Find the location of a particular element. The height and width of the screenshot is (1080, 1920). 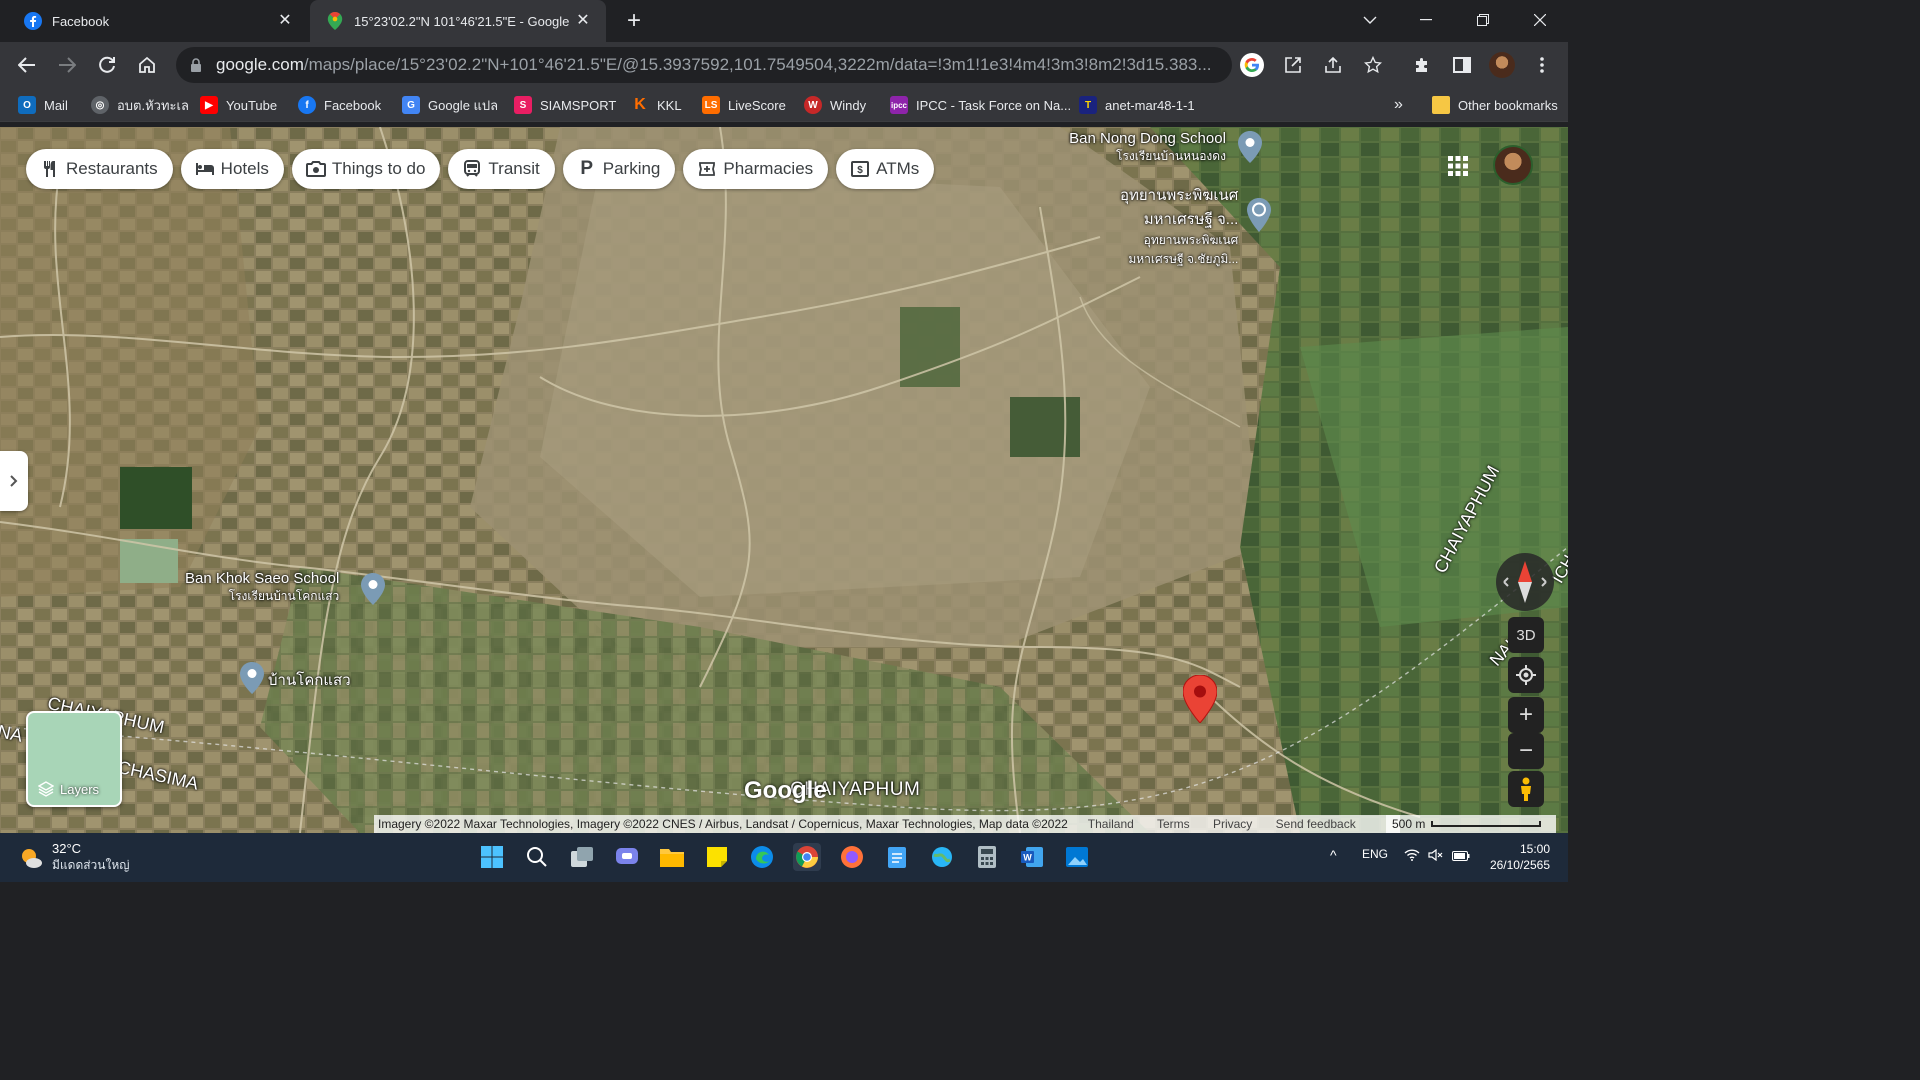

bookmark-star-button is located at coordinates (1373, 65).